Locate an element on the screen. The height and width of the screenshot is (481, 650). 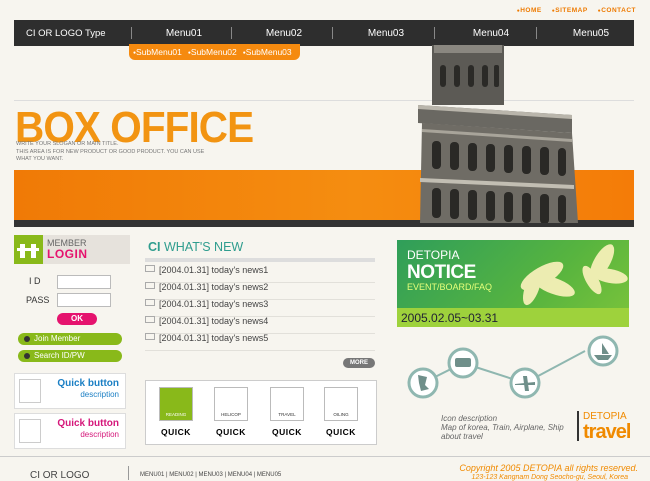
quick-icon-caption: READING is located at coordinates (176, 414).